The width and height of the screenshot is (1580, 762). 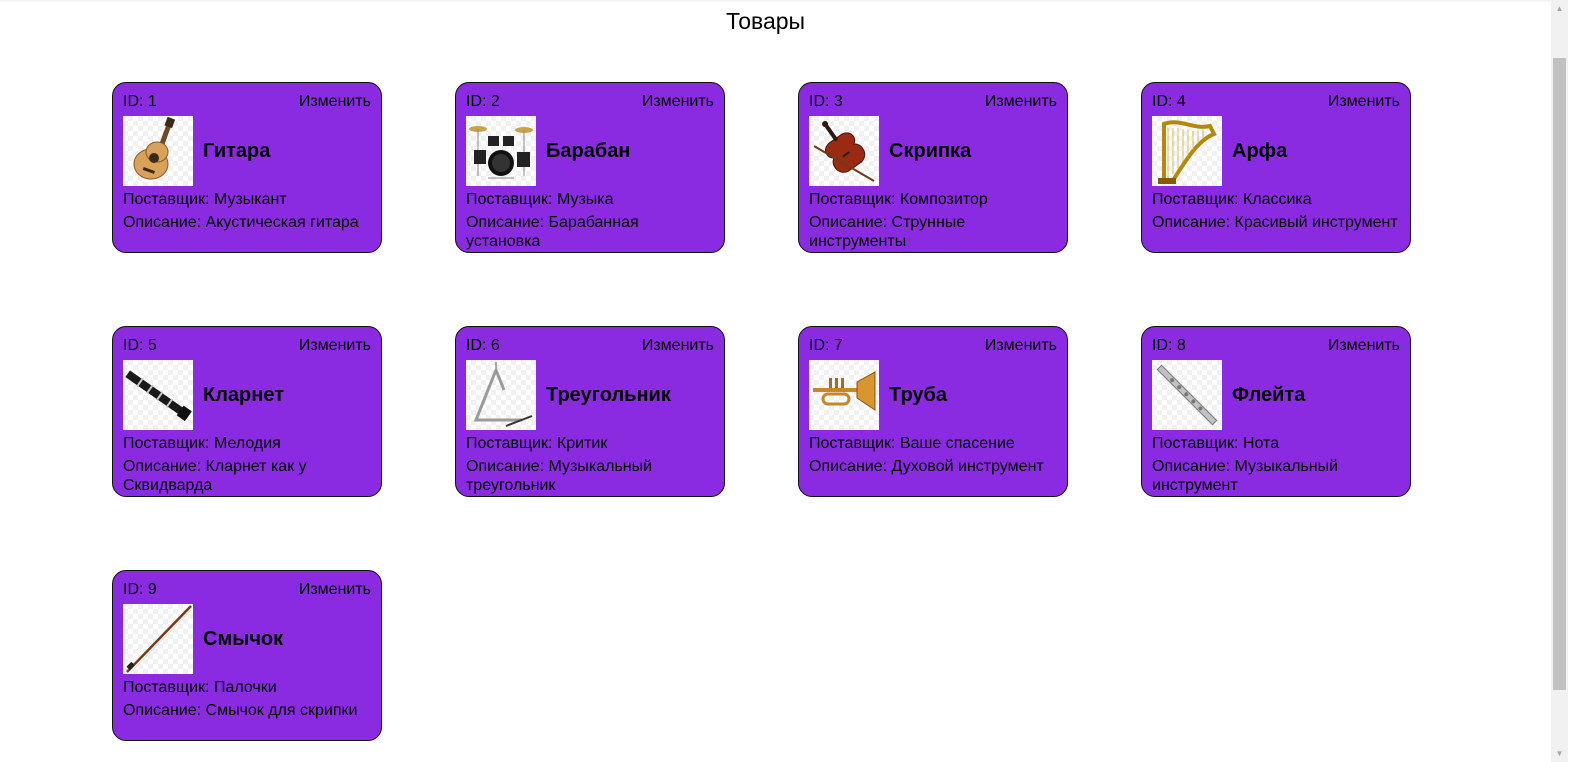 What do you see at coordinates (152, 101) in the screenshot?
I see `product-id-value: 1` at bounding box center [152, 101].